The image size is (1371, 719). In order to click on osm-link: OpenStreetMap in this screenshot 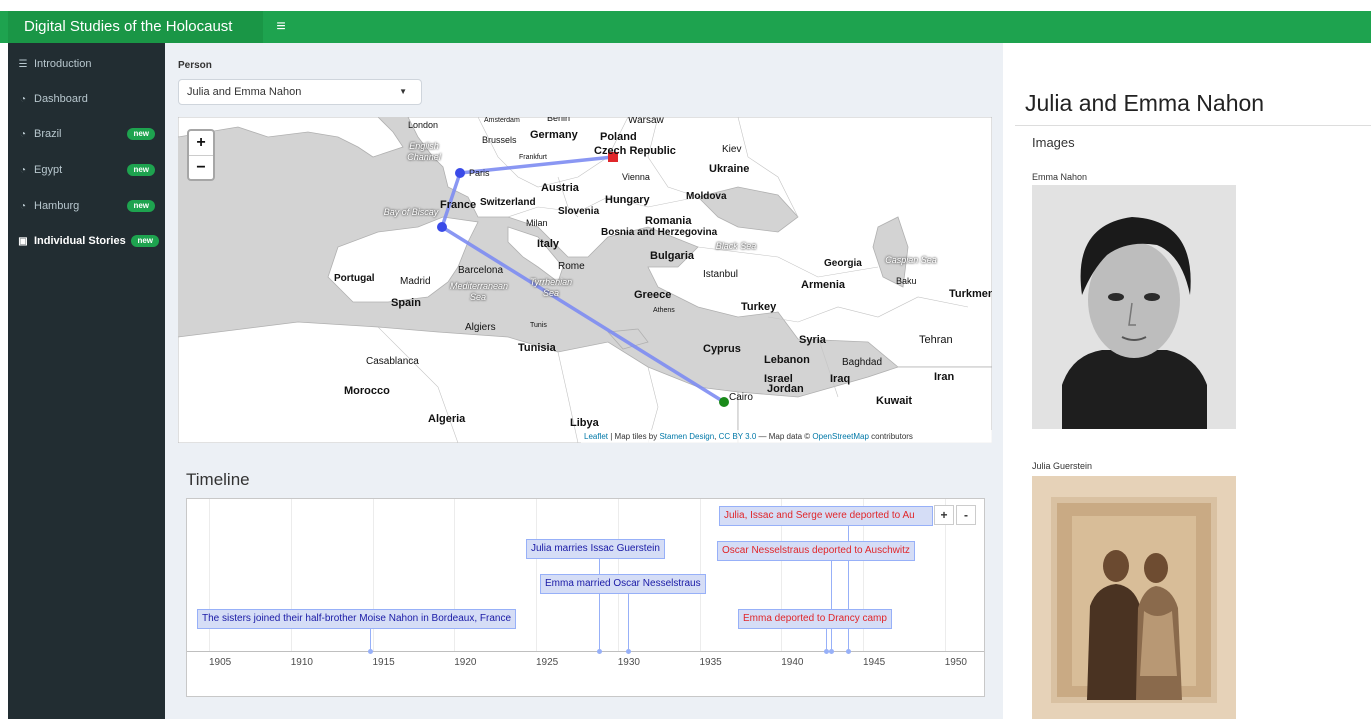, I will do `click(840, 436)`.